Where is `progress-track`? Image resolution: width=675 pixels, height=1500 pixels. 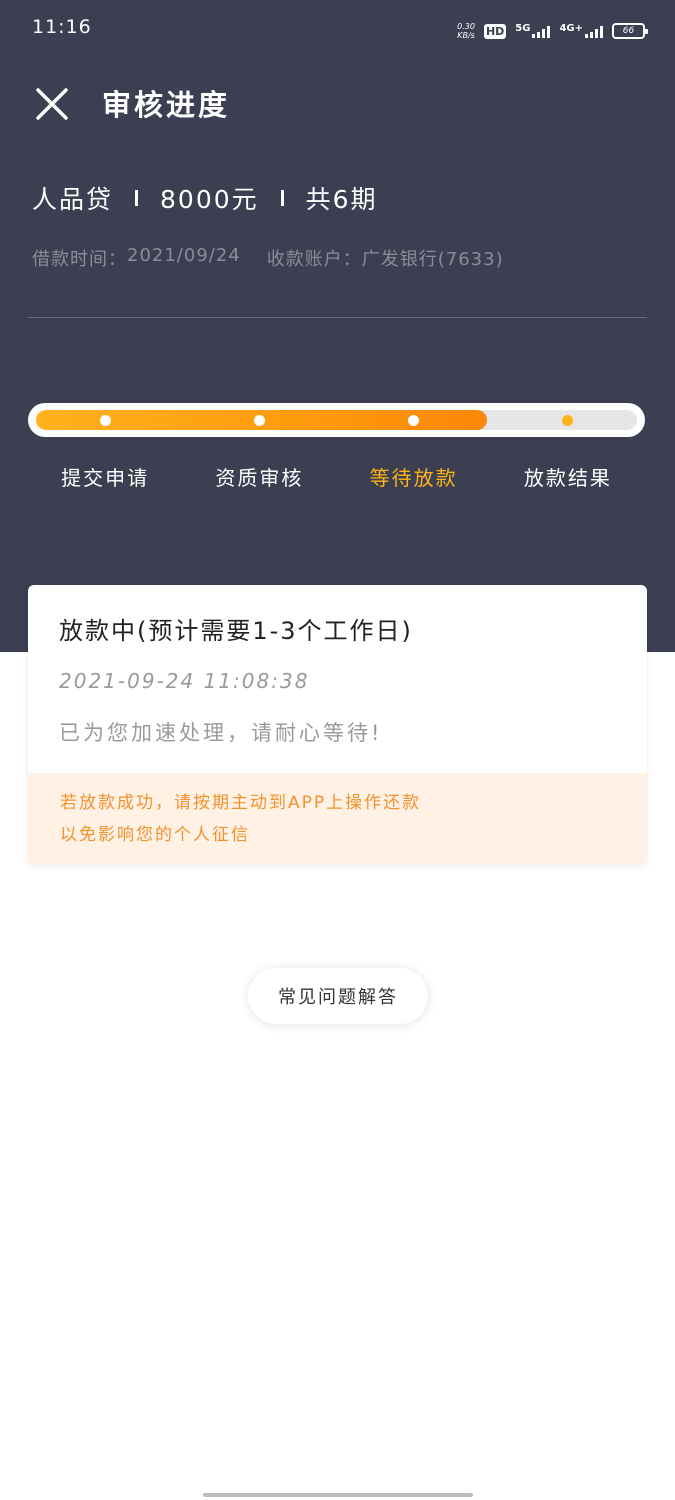
progress-track is located at coordinates (336, 420).